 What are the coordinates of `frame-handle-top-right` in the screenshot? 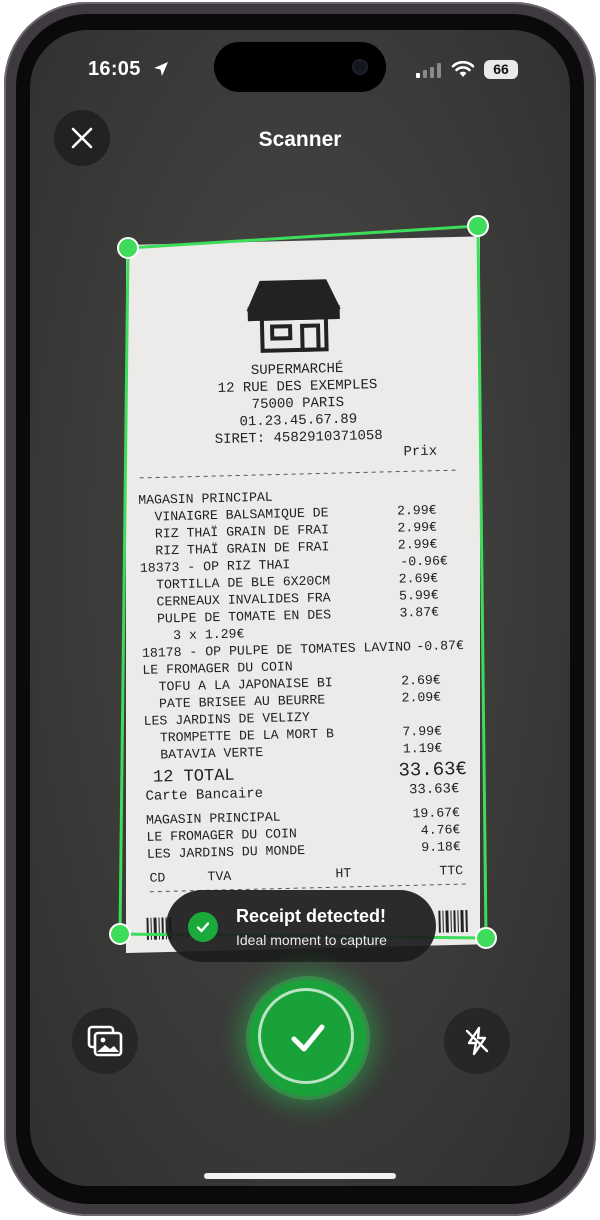 It's located at (478, 226).